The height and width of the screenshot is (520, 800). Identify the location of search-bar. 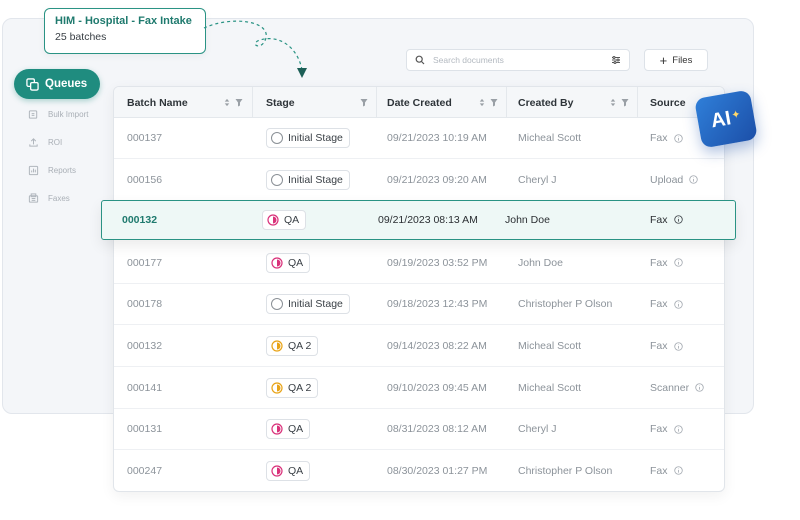
(518, 60).